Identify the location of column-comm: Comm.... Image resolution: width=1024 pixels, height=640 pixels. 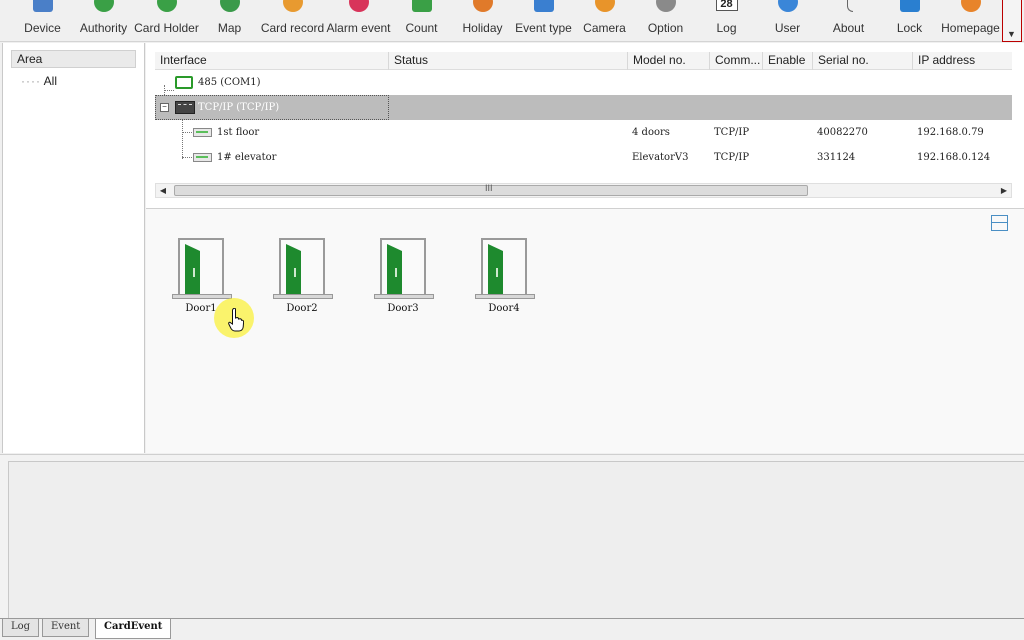
(736, 61).